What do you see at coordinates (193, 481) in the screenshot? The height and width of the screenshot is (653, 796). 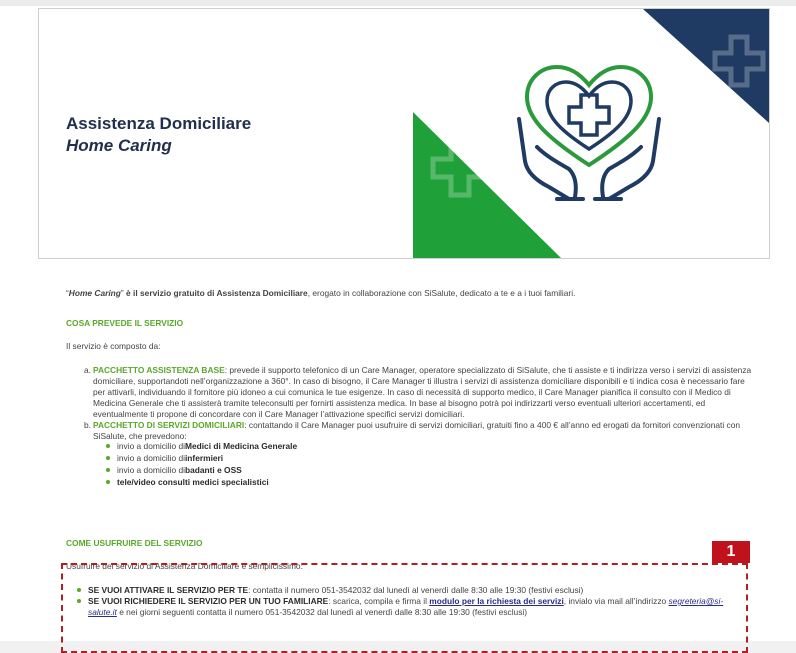 I see `bullet-bold: tele/video consulti medici specialistici` at bounding box center [193, 481].